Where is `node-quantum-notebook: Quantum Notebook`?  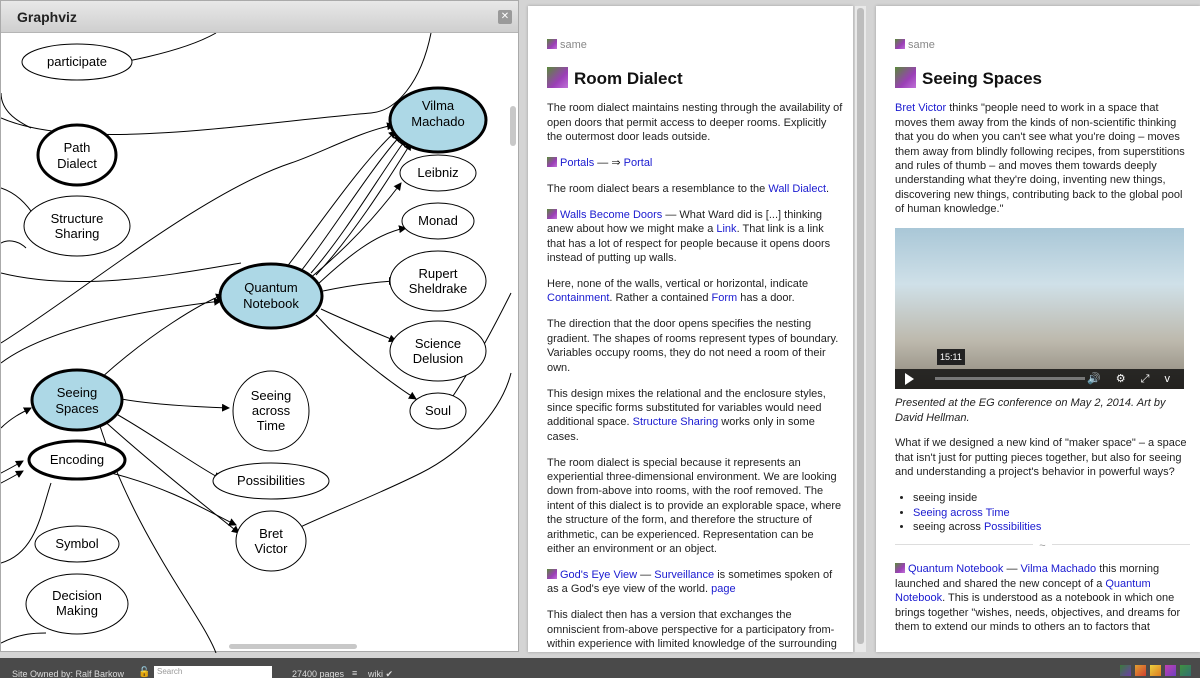
node-quantum-notebook: Quantum Notebook is located at coordinates (271, 296).